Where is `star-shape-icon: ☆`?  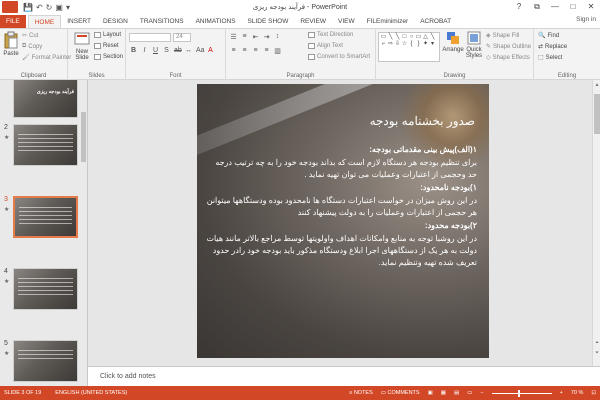
star-shape-icon: ☆ is located at coordinates (404, 44).